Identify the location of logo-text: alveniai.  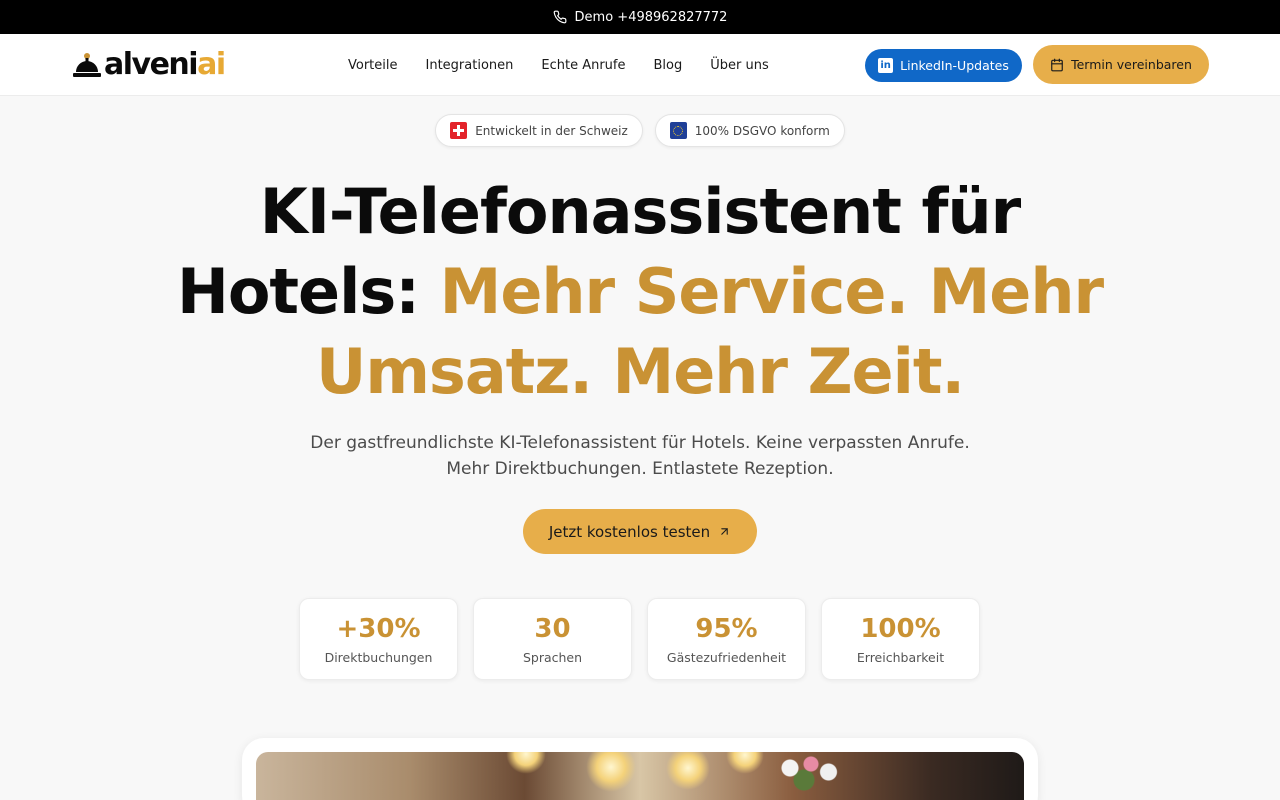
(165, 64).